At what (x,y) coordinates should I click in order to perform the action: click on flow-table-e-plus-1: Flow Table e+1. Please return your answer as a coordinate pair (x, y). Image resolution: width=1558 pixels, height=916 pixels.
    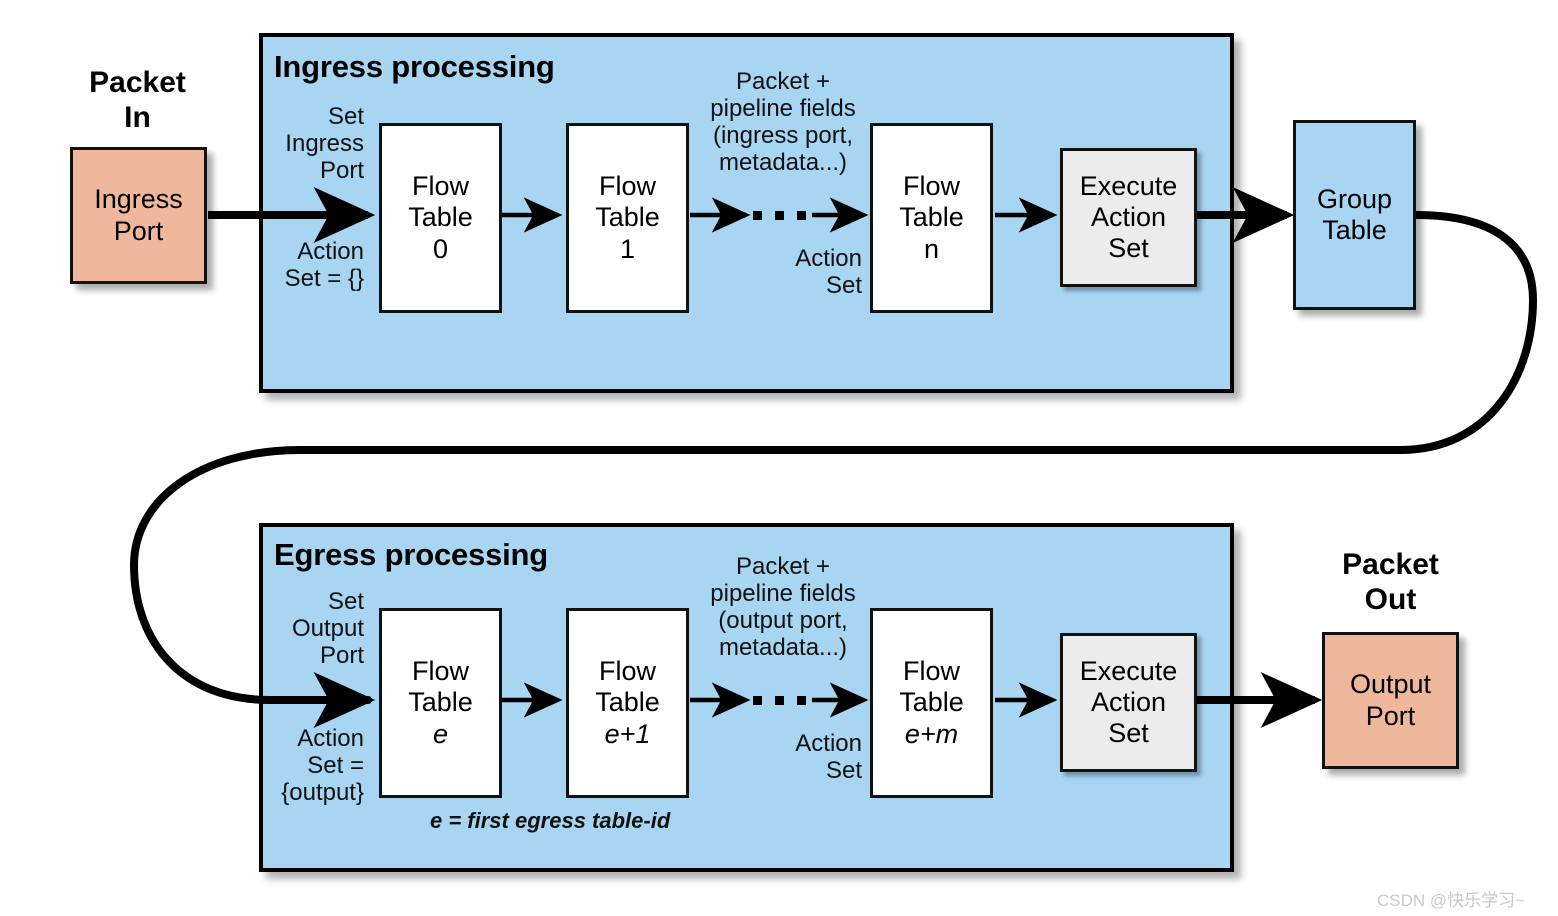
    Looking at the image, I should click on (627, 703).